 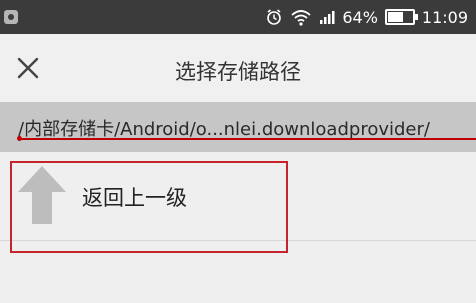 What do you see at coordinates (301, 17) in the screenshot?
I see `wifi-icon` at bounding box center [301, 17].